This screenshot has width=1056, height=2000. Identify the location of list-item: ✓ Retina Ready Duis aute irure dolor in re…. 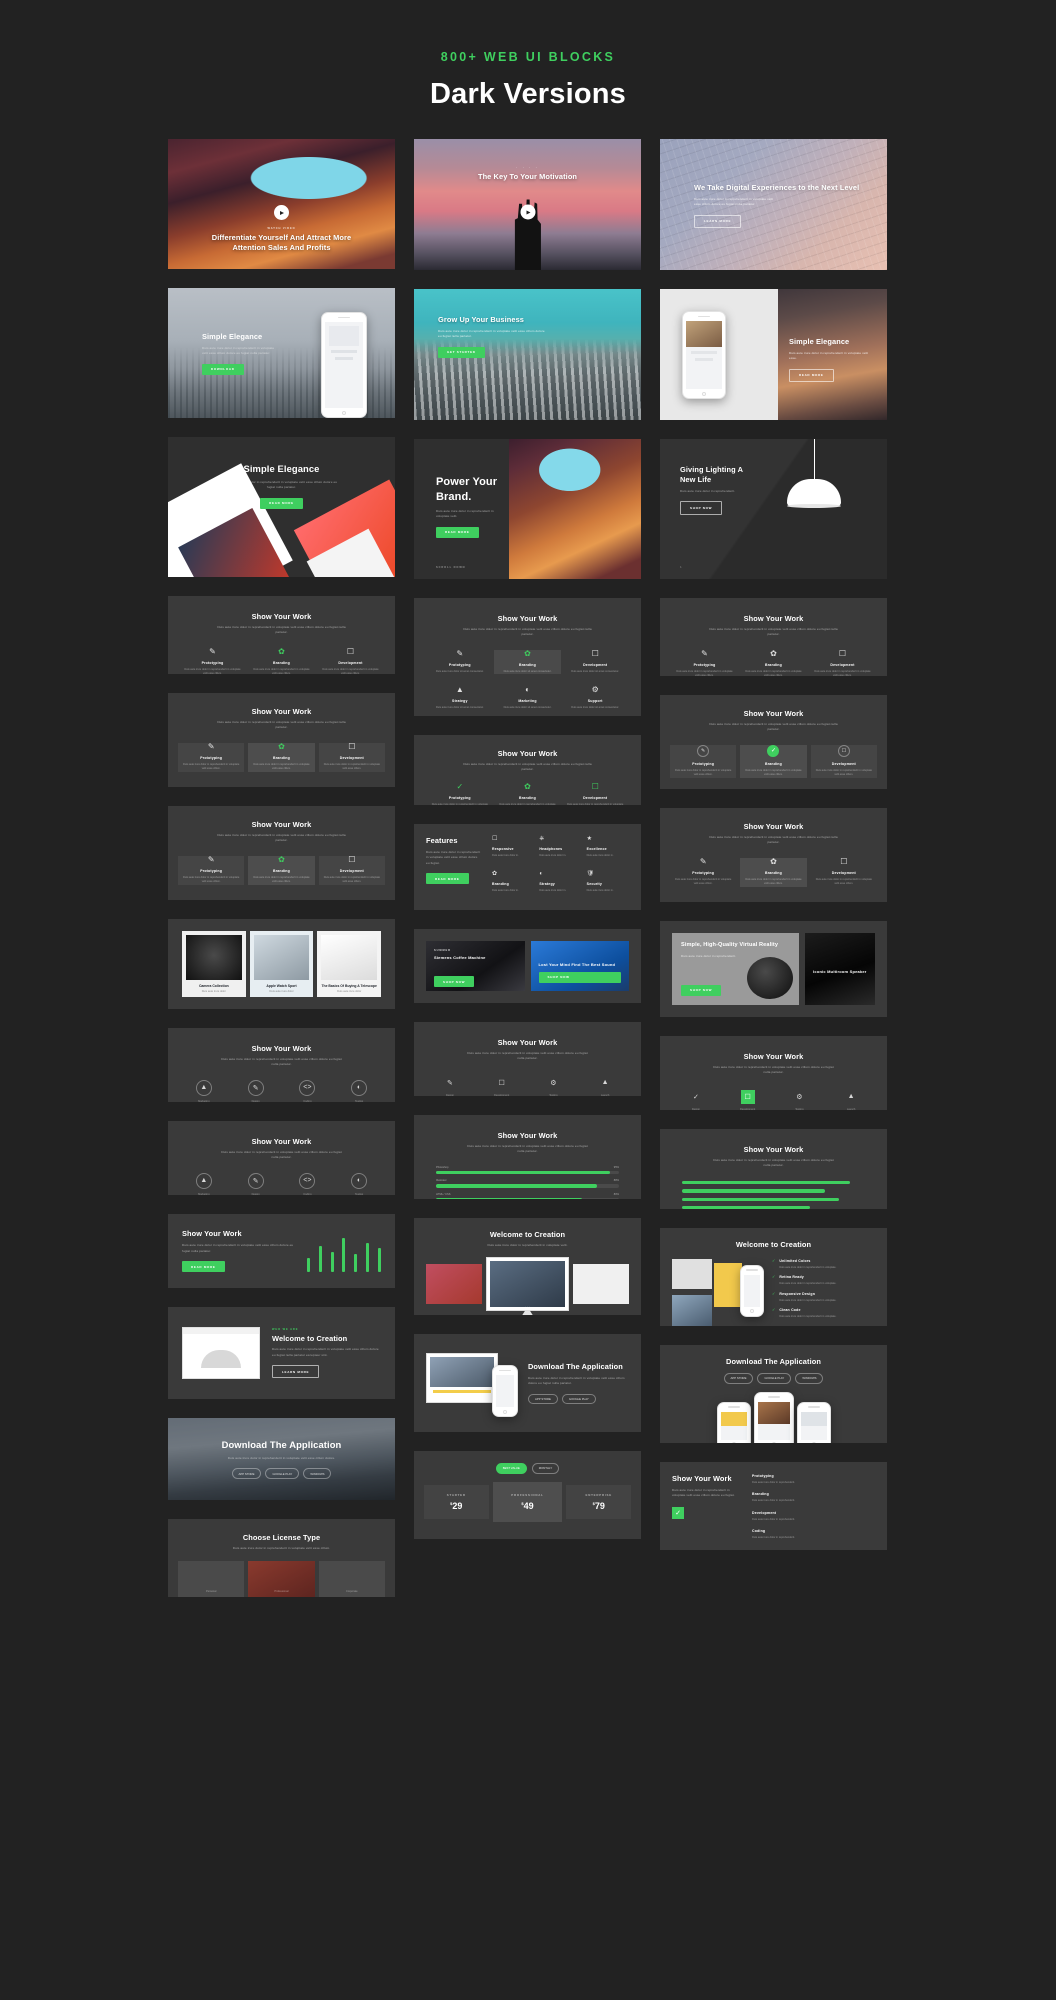
(823, 1280).